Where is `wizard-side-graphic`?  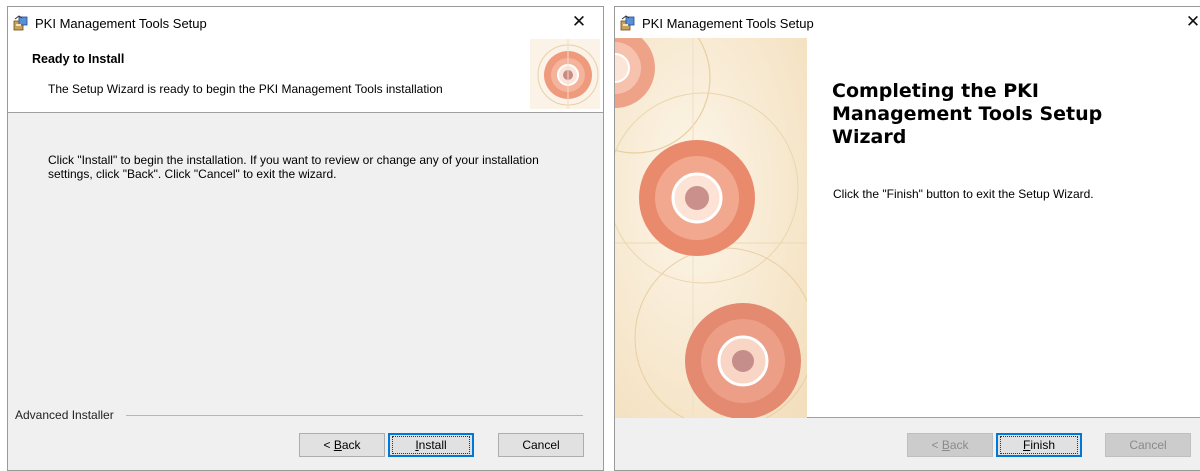 wizard-side-graphic is located at coordinates (711, 228).